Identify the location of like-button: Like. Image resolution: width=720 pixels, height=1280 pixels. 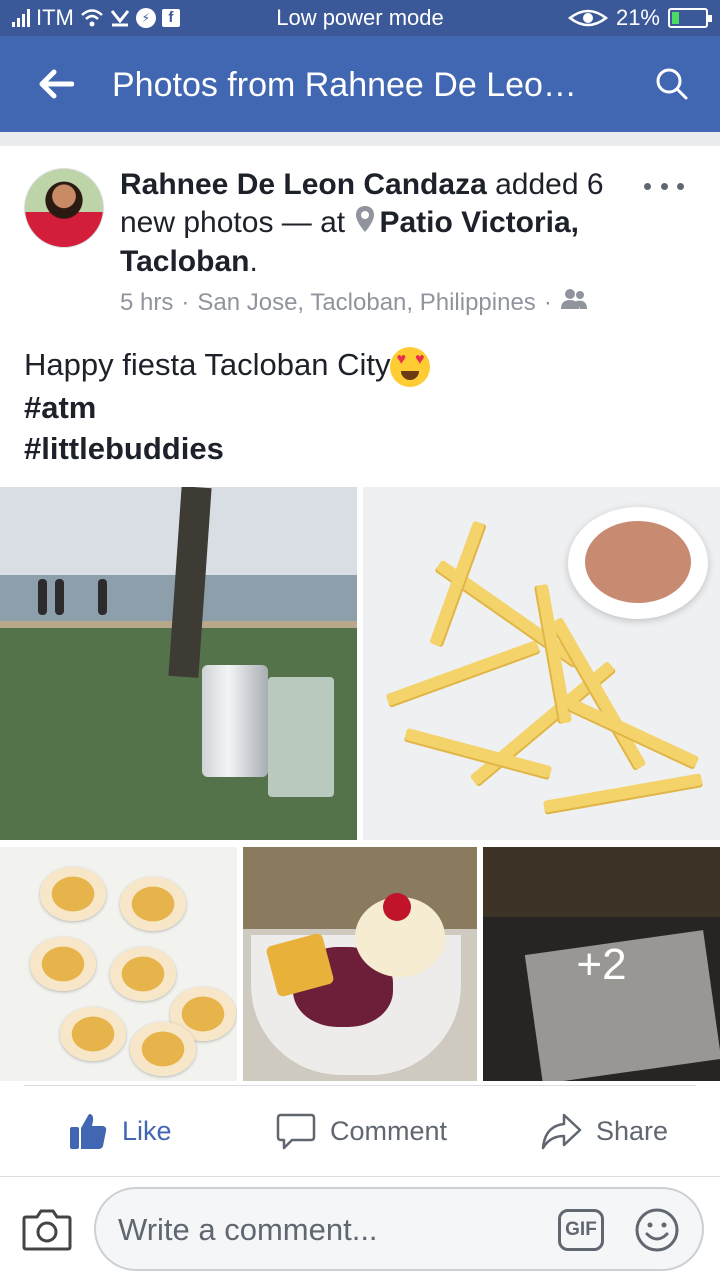
(120, 1131).